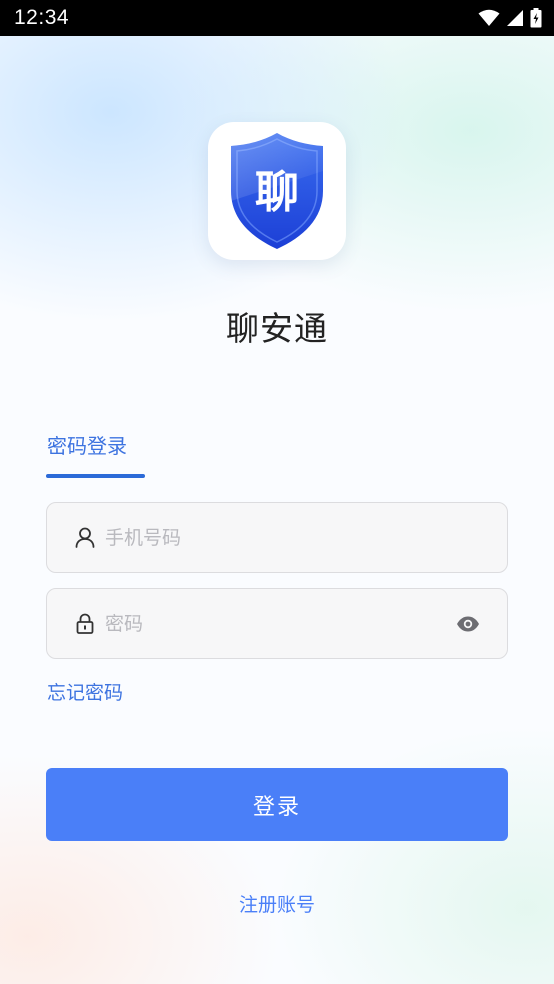  What do you see at coordinates (468, 624) in the screenshot?
I see `eye-icon` at bounding box center [468, 624].